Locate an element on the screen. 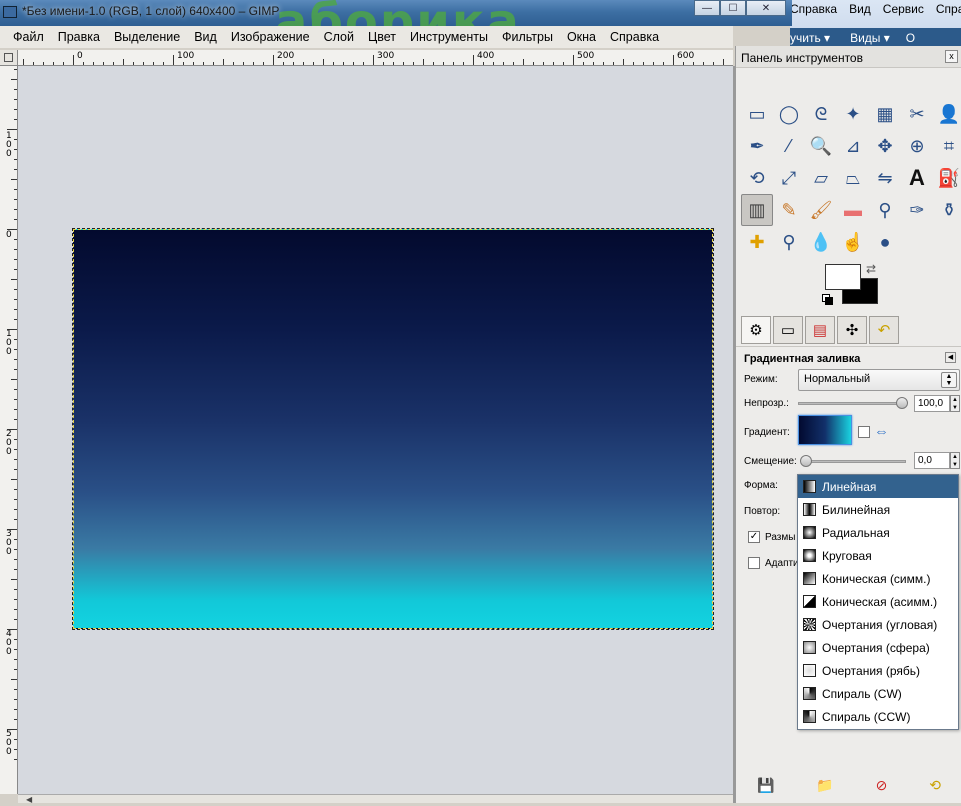 Image resolution: width=961 pixels, height=806 pixels. menu-select: Выделение is located at coordinates (147, 37).